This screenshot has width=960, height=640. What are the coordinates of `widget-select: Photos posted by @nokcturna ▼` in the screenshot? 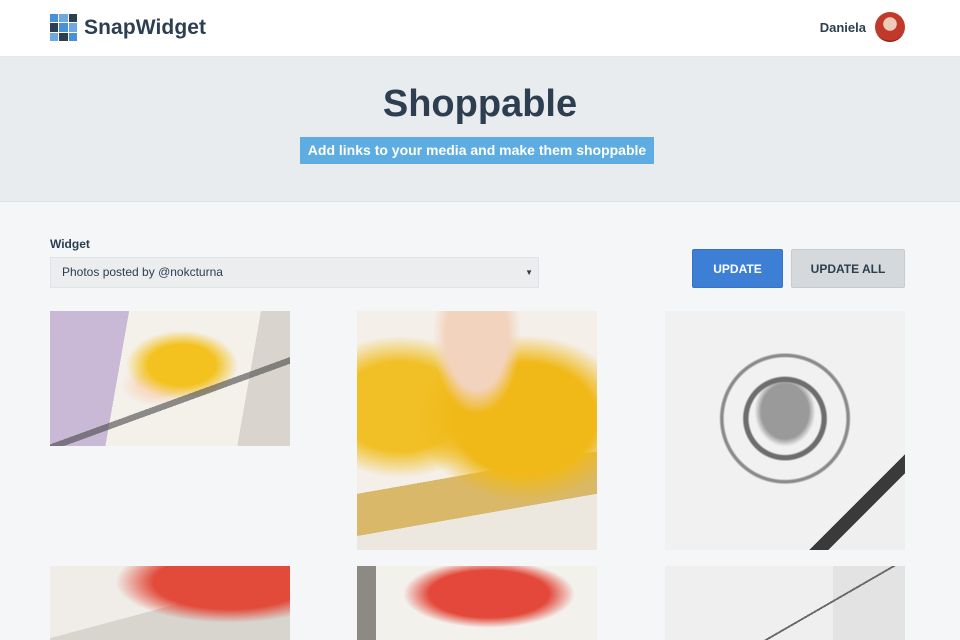 It's located at (294, 272).